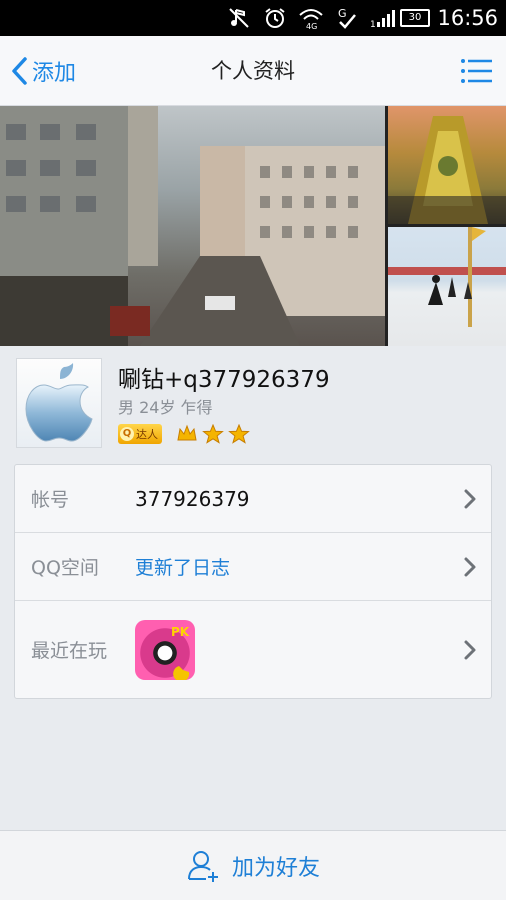  I want to click on qq-daren-icon: Q, so click(127, 434).